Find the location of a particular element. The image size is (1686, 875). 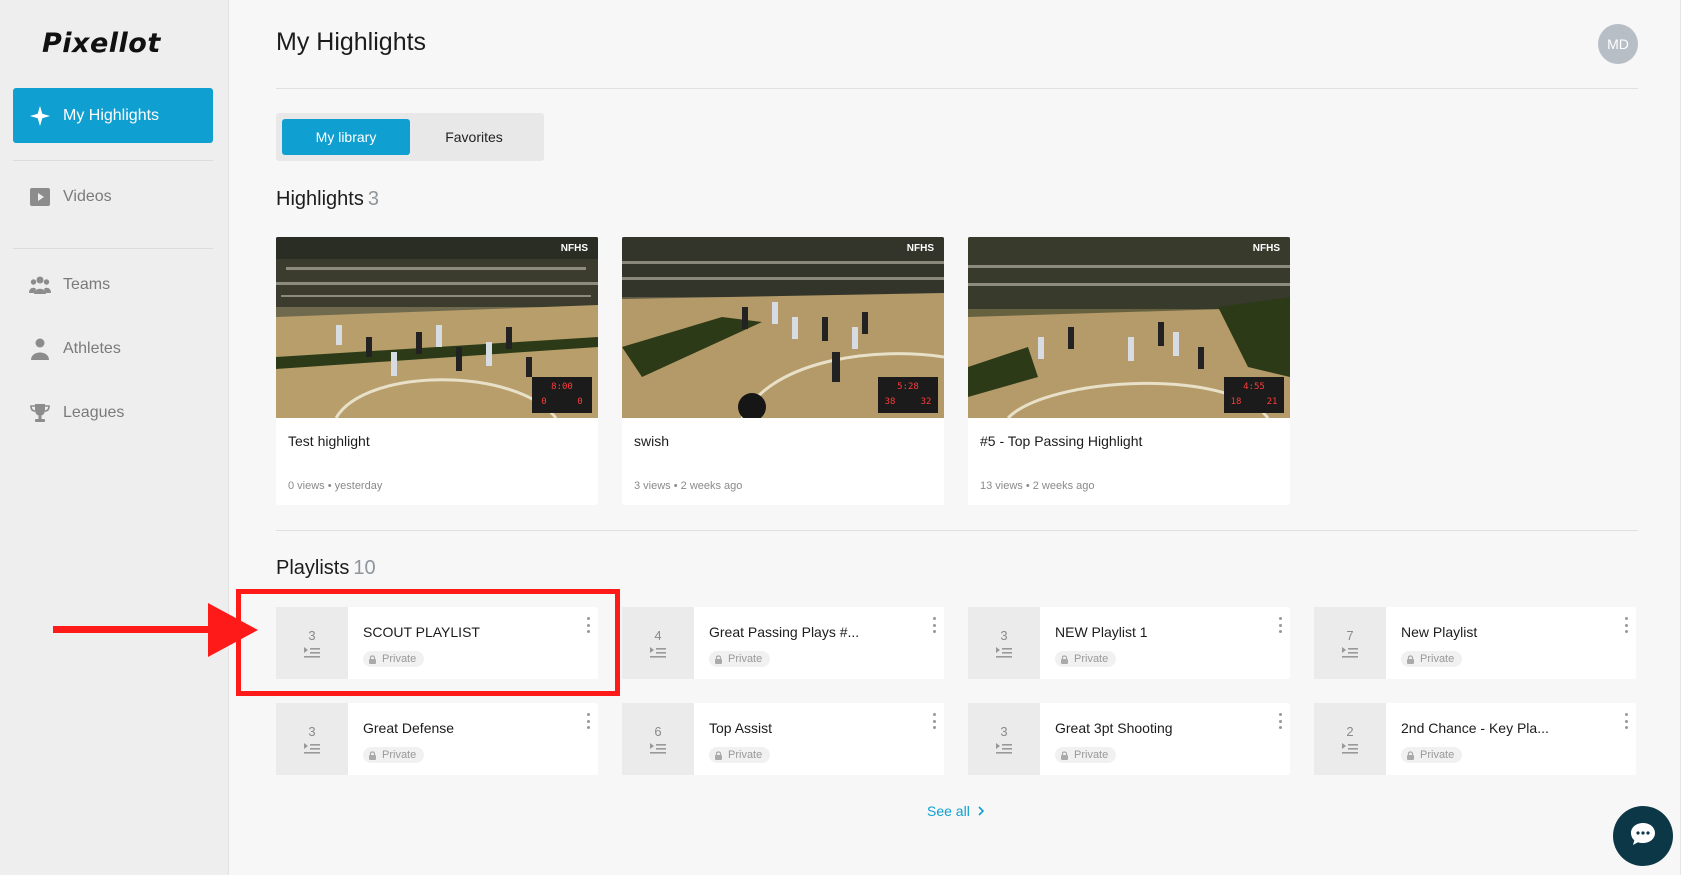

athlete-icon is located at coordinates (40, 349).